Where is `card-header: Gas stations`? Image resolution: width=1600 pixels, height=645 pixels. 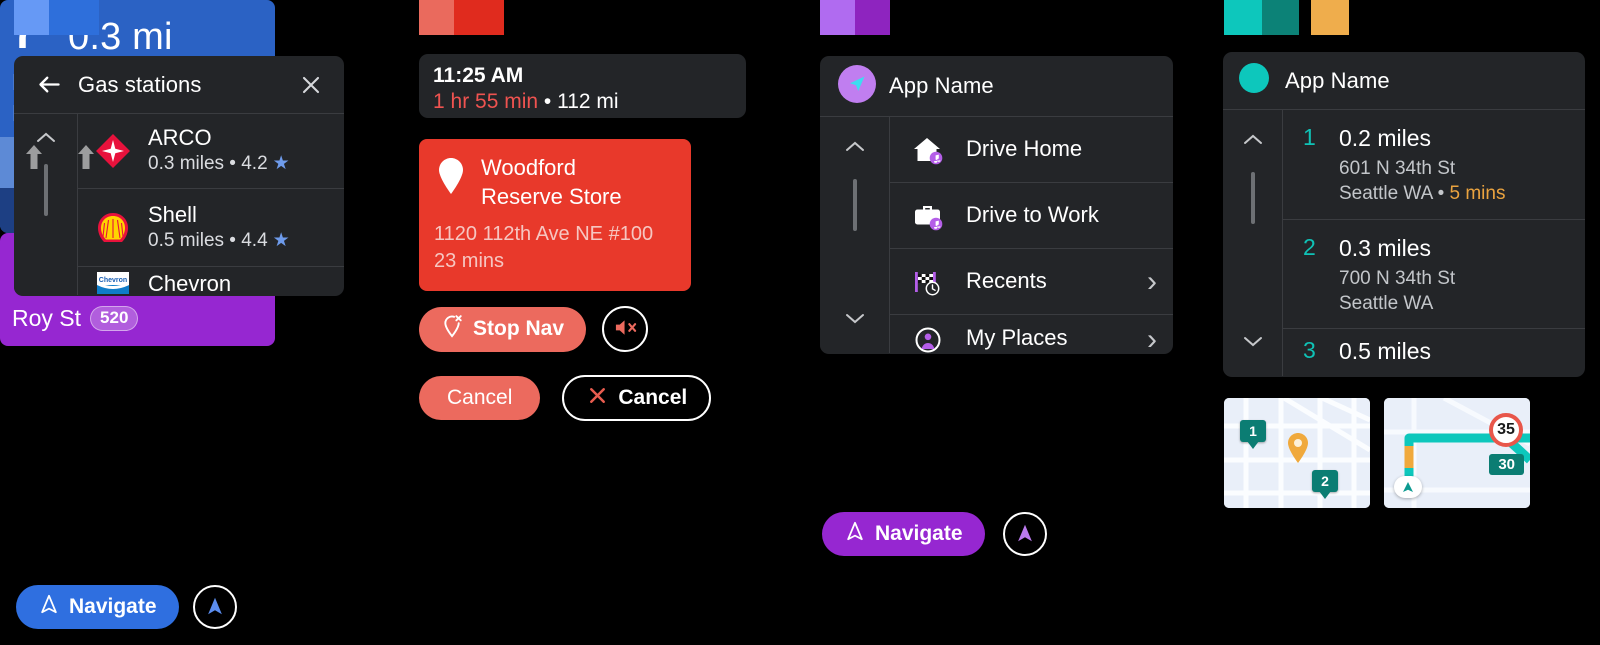
card-header: Gas stations is located at coordinates (179, 85).